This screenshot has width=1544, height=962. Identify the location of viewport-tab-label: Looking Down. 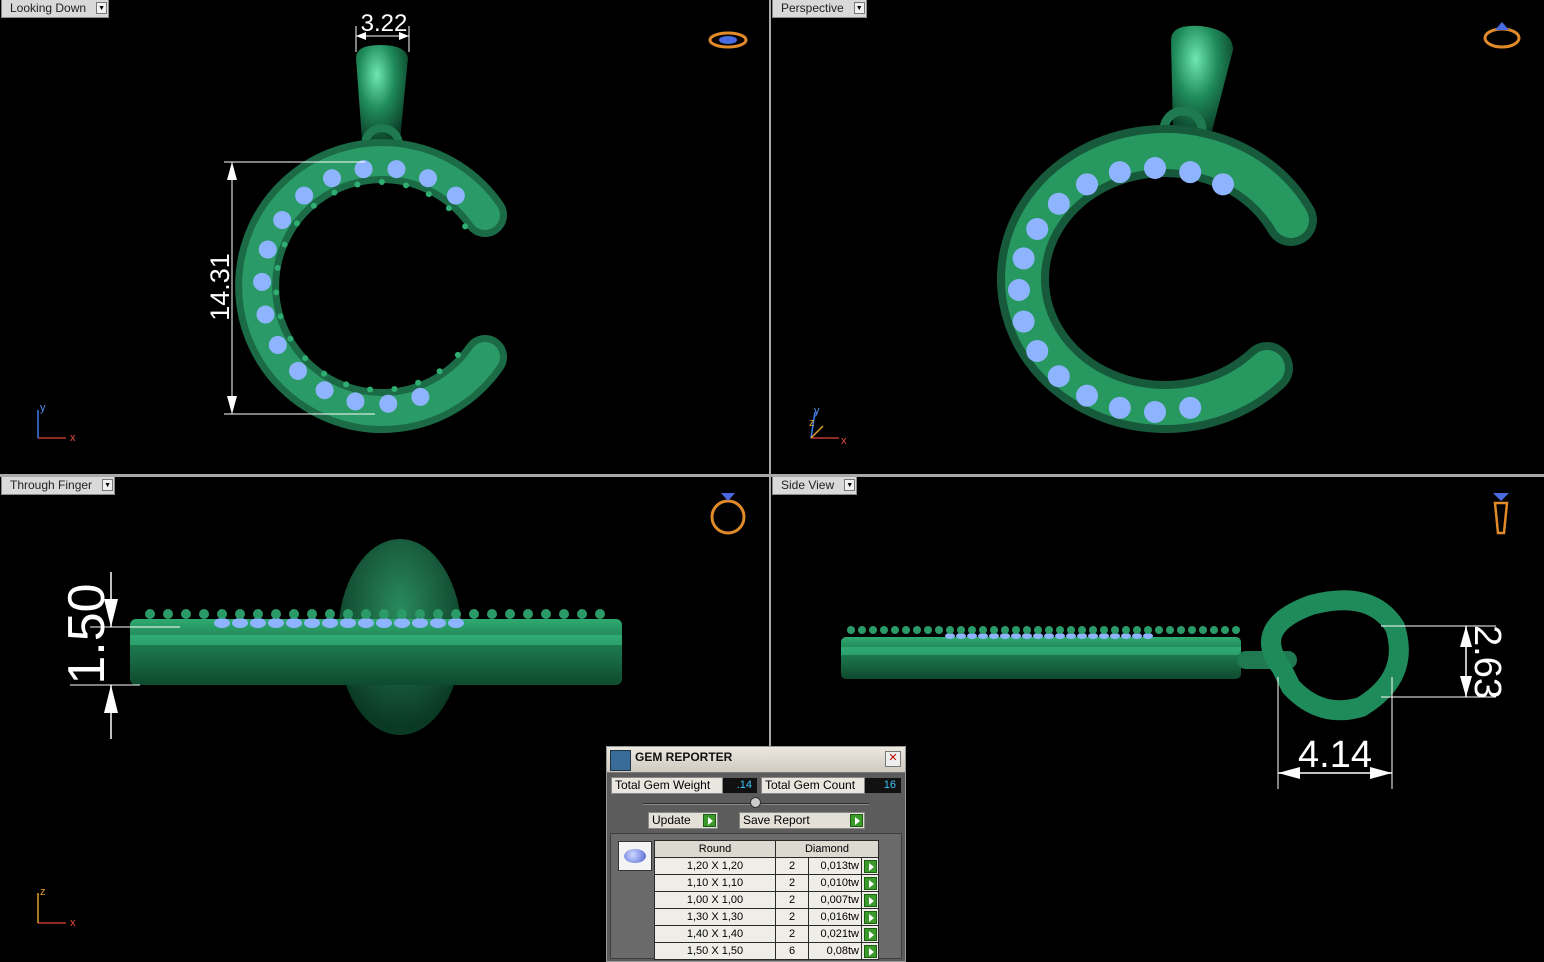
(48, 8).